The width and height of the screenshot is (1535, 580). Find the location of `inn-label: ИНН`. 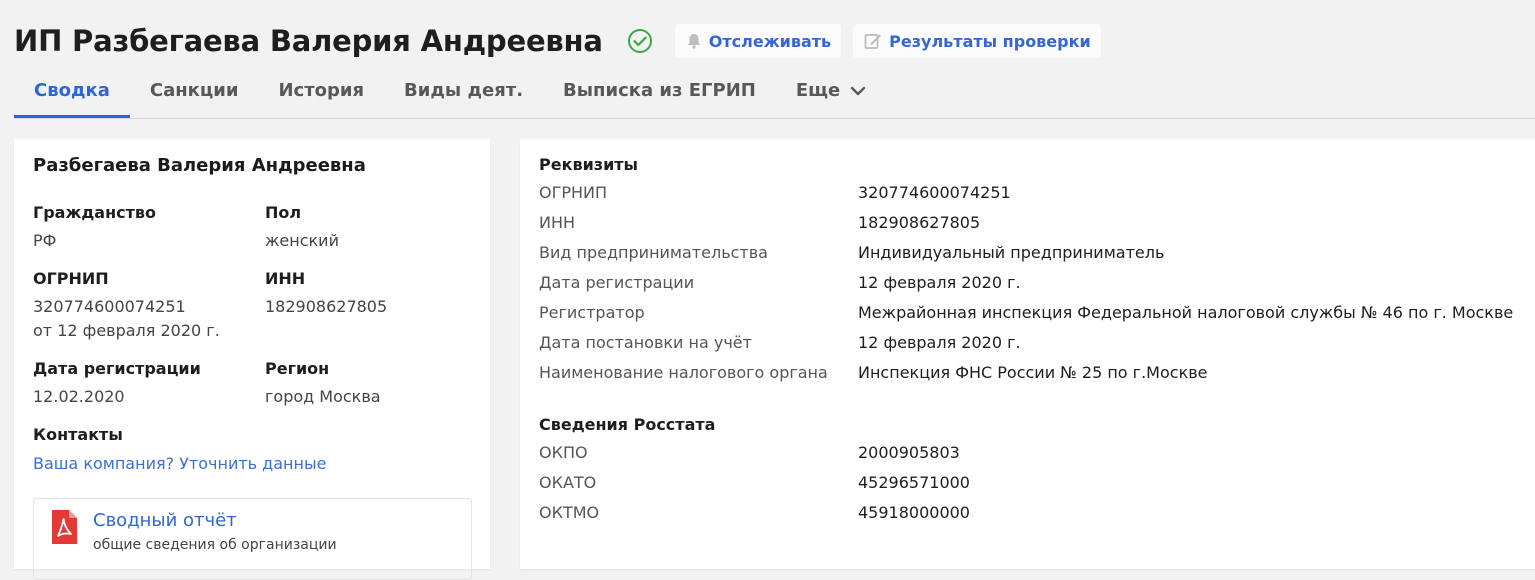

inn-label: ИНН is located at coordinates (285, 278).